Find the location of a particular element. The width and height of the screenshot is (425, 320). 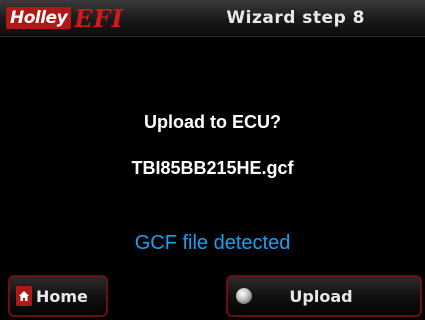

status-message: GCF file detected is located at coordinates (212, 243).